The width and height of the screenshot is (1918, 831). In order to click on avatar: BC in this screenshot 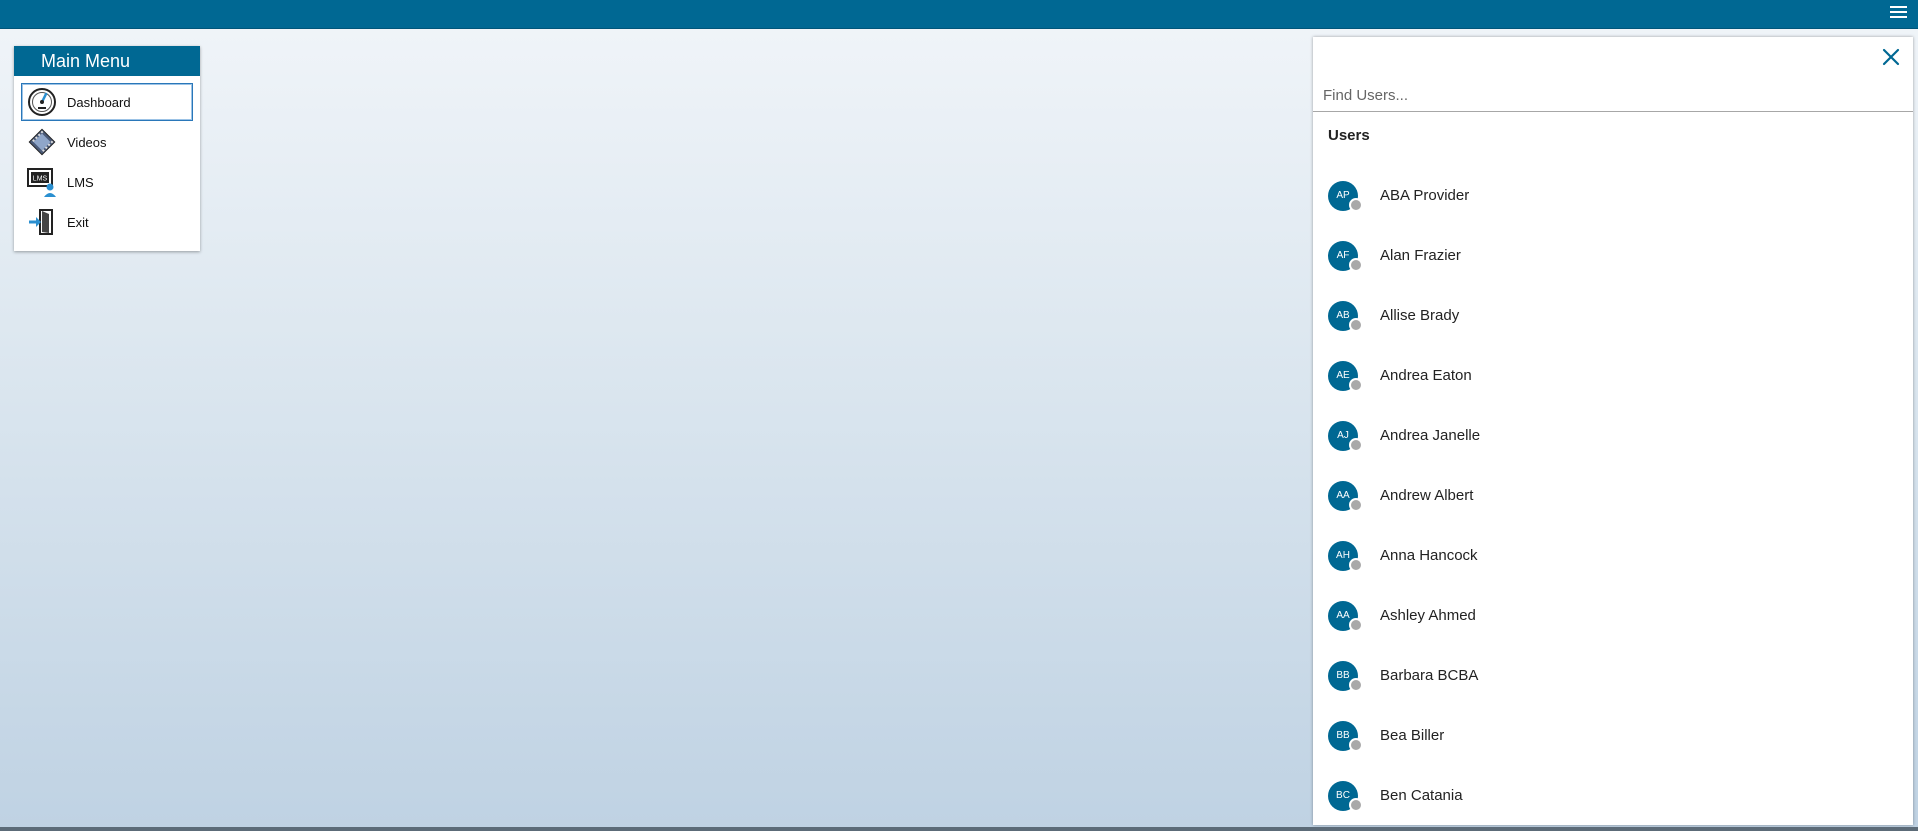, I will do `click(1345, 796)`.